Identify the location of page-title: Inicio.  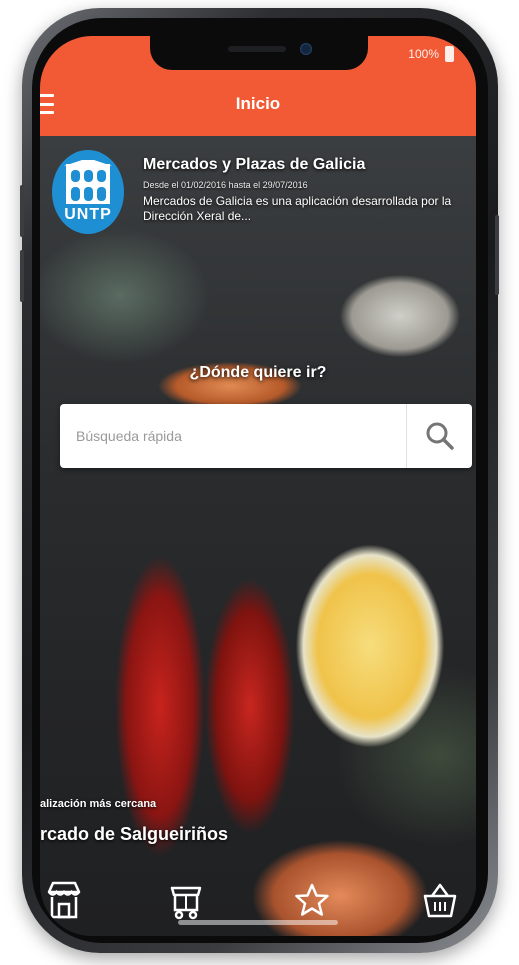
(258, 103).